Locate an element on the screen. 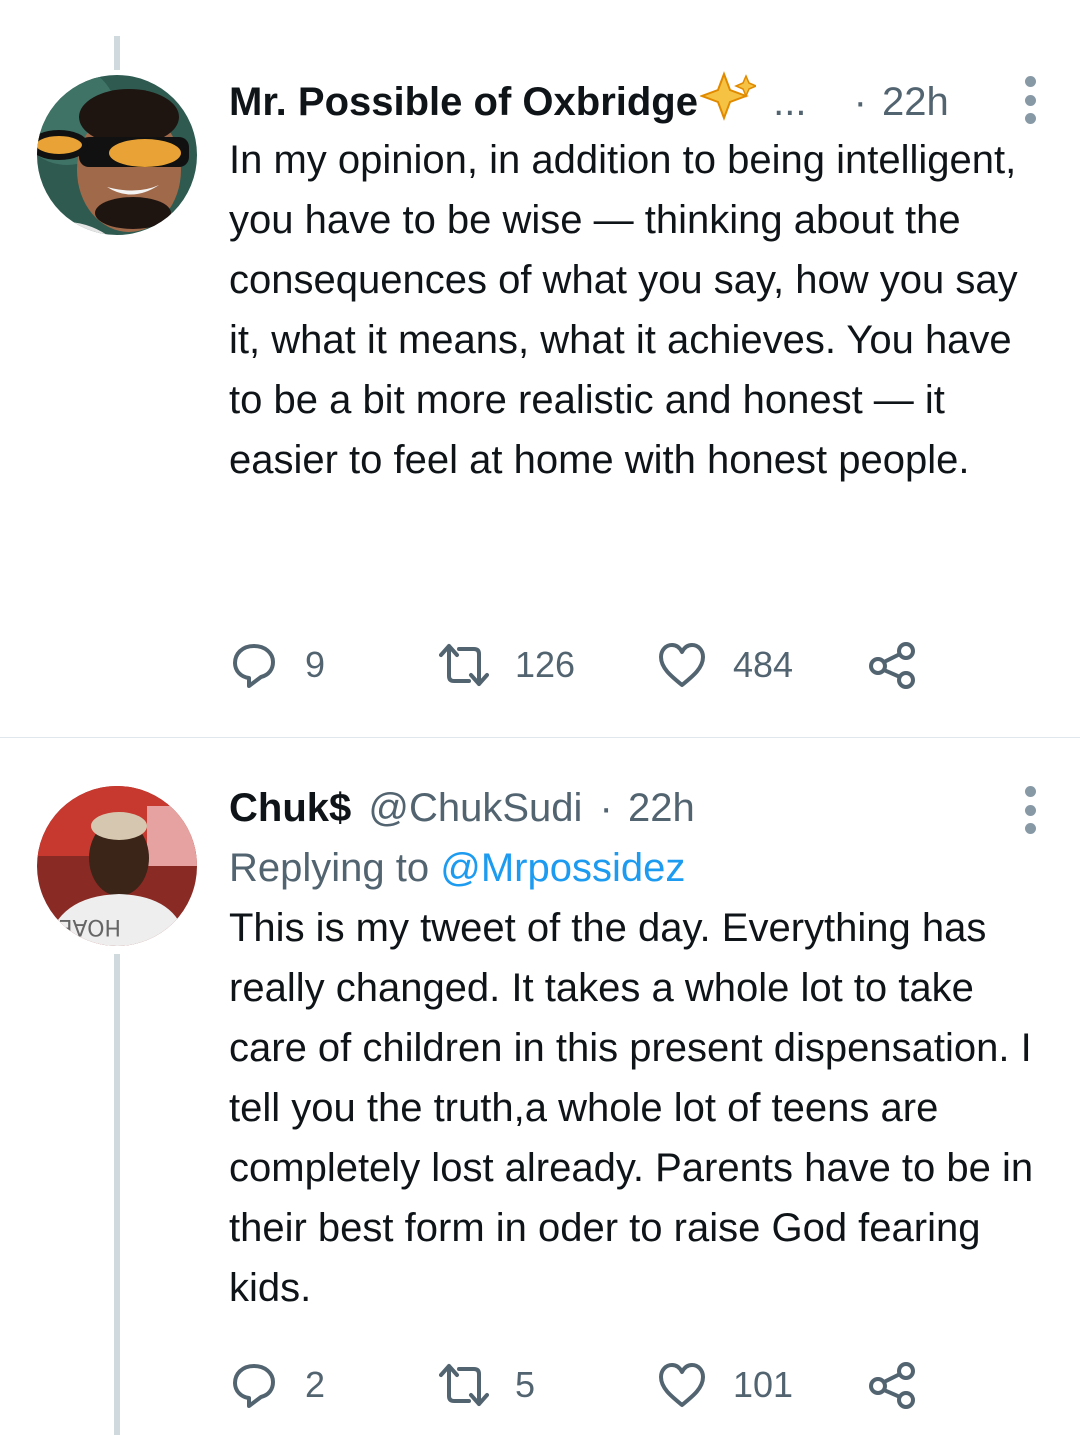 The width and height of the screenshot is (1080, 1435). replying-to: Replying to @Mrpossidez is located at coordinates (634, 868).